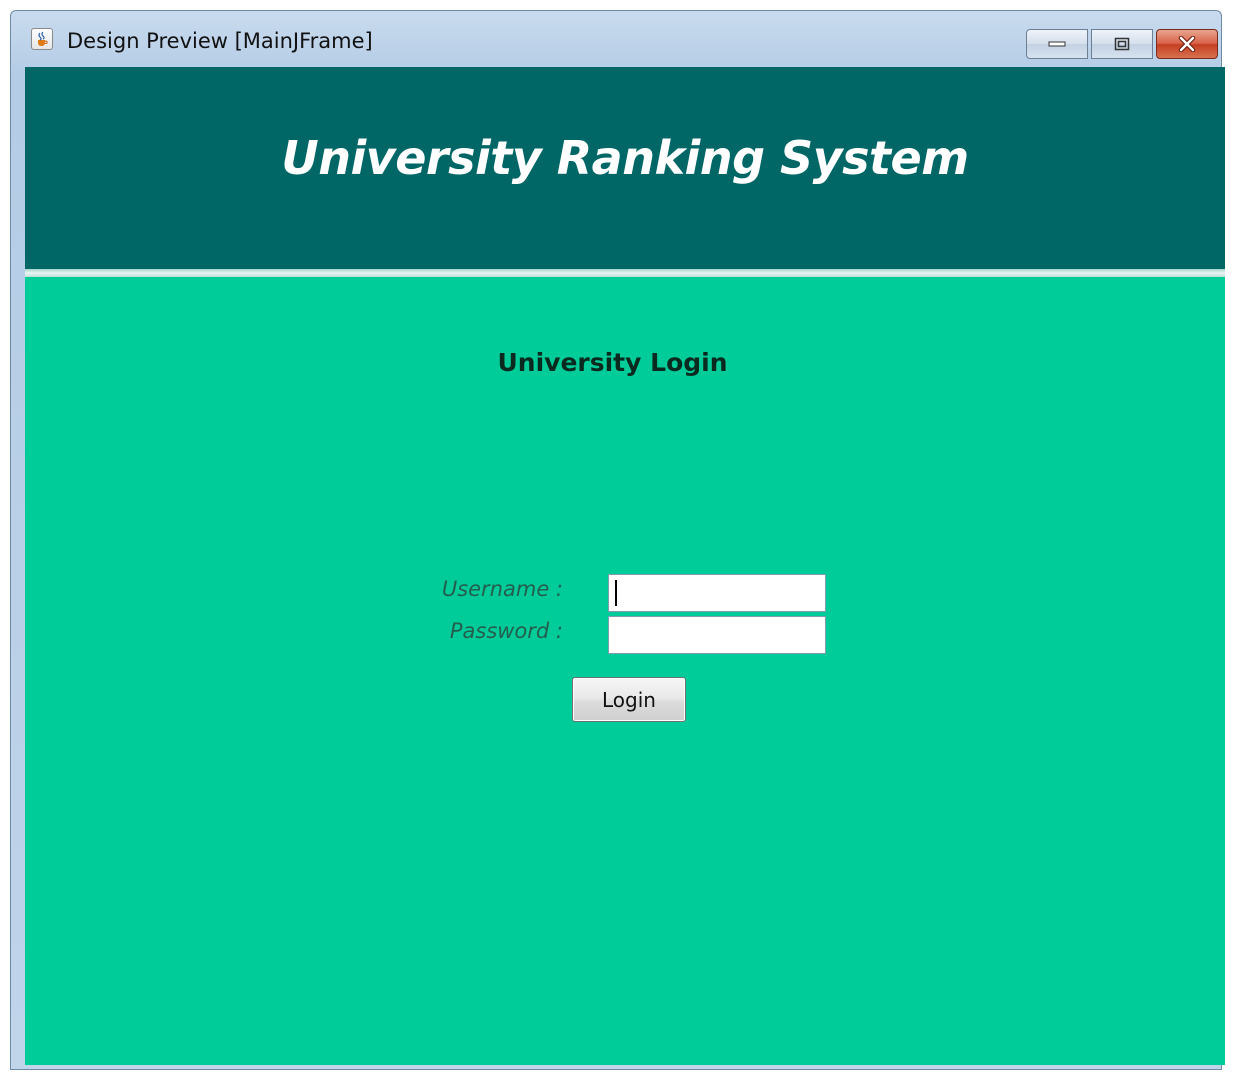 Image resolution: width=1234 pixels, height=1074 pixels. I want to click on java-cup-icon, so click(42, 39).